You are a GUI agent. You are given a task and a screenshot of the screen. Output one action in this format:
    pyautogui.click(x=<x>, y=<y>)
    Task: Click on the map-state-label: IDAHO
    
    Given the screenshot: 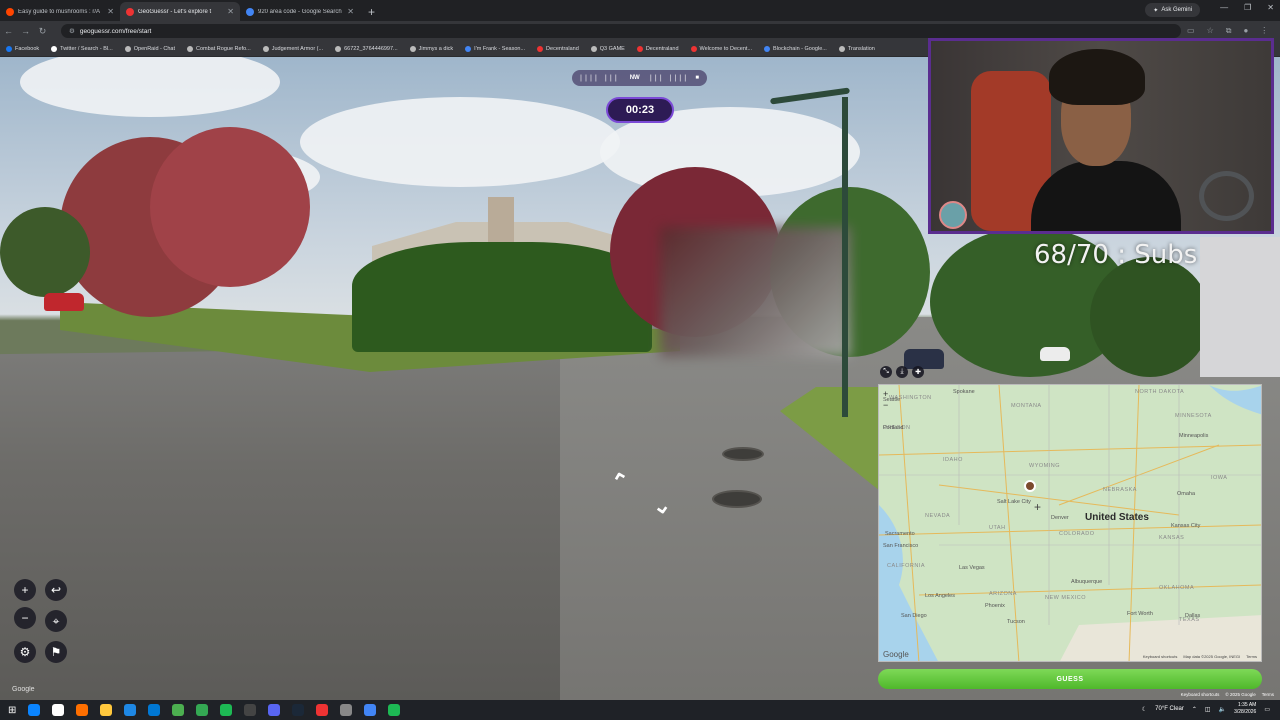 What is the action you would take?
    pyautogui.click(x=953, y=460)
    